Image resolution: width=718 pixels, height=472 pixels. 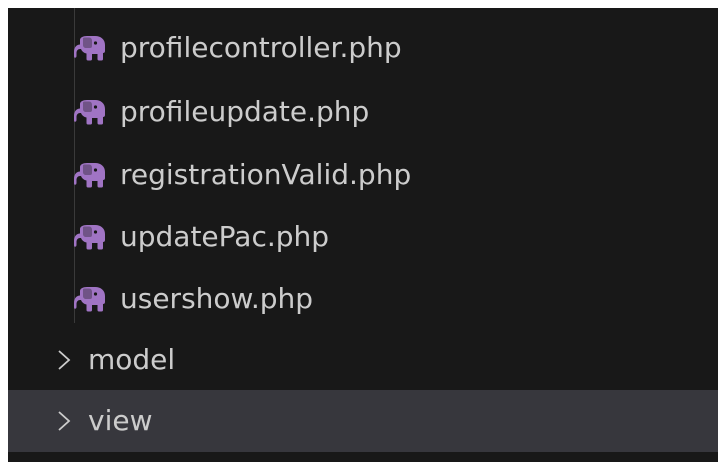 I want to click on folder-name: model, so click(x=132, y=359).